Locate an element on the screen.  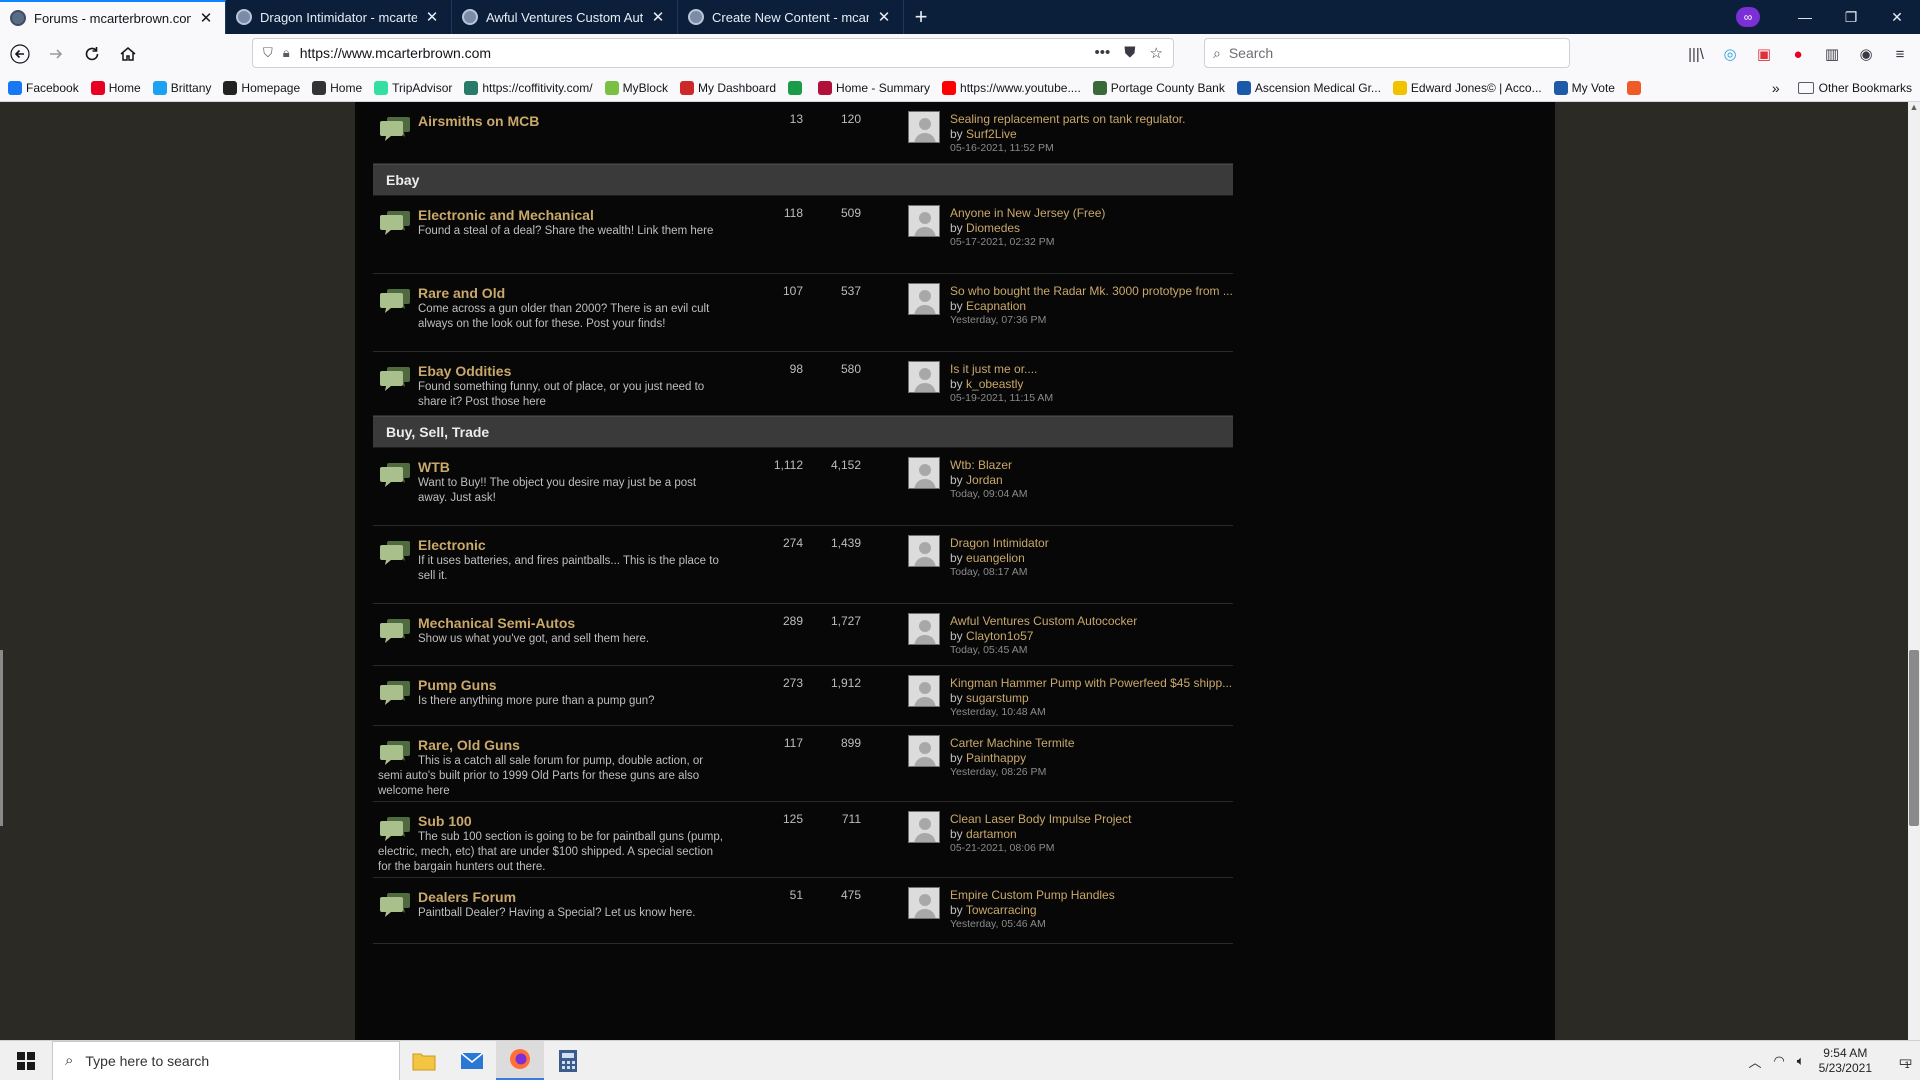
last-post-user-link: k_obeastly is located at coordinates (994, 384).